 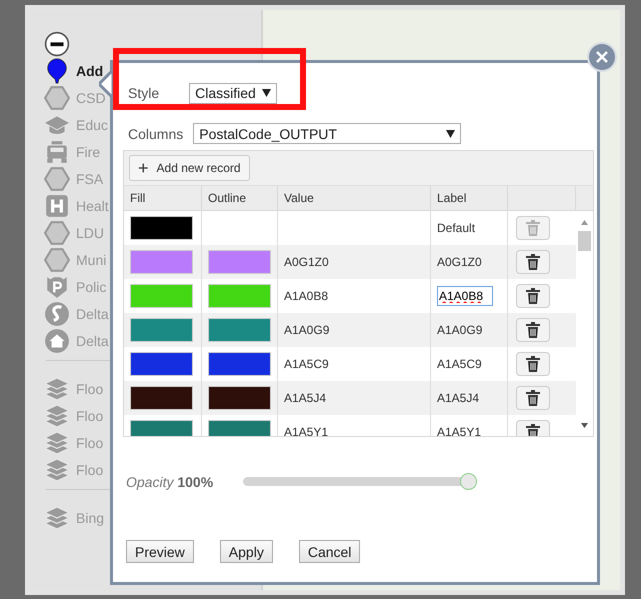 What do you see at coordinates (359, 481) in the screenshot?
I see `opacity-slider` at bounding box center [359, 481].